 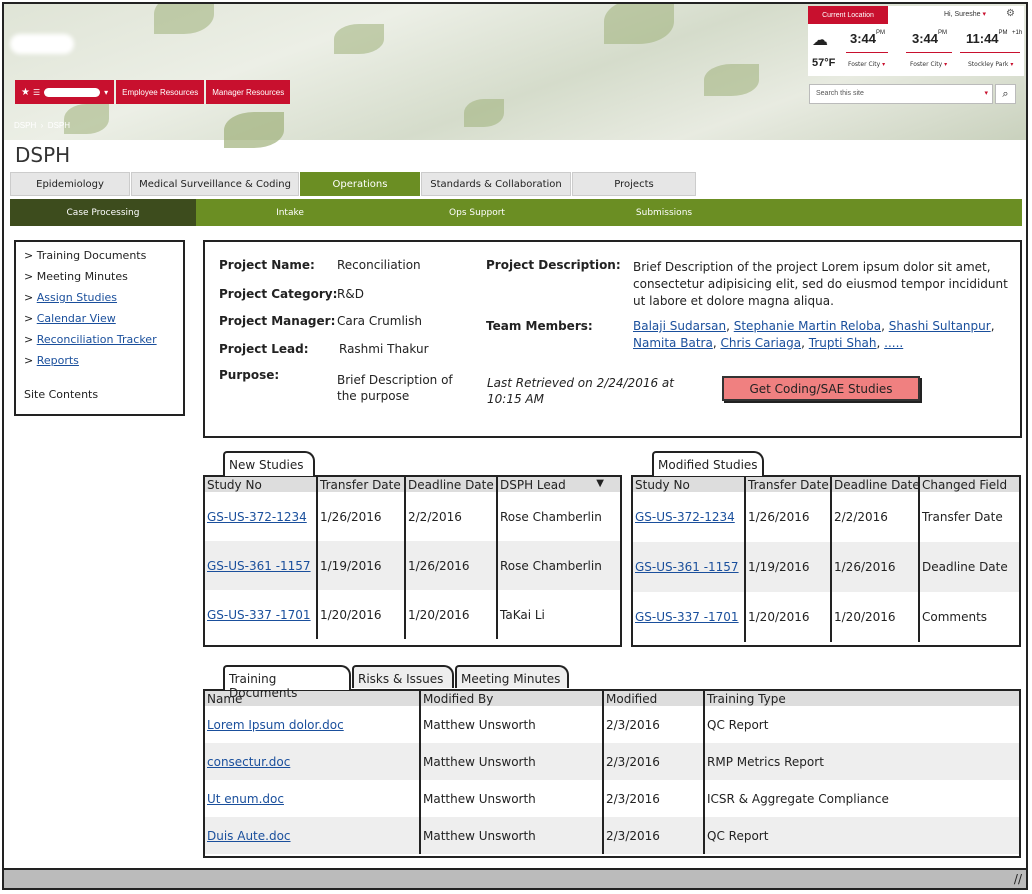 What do you see at coordinates (99, 276) in the screenshot?
I see `sidebar-item-meeting-minutes: > Meeting Minutes` at bounding box center [99, 276].